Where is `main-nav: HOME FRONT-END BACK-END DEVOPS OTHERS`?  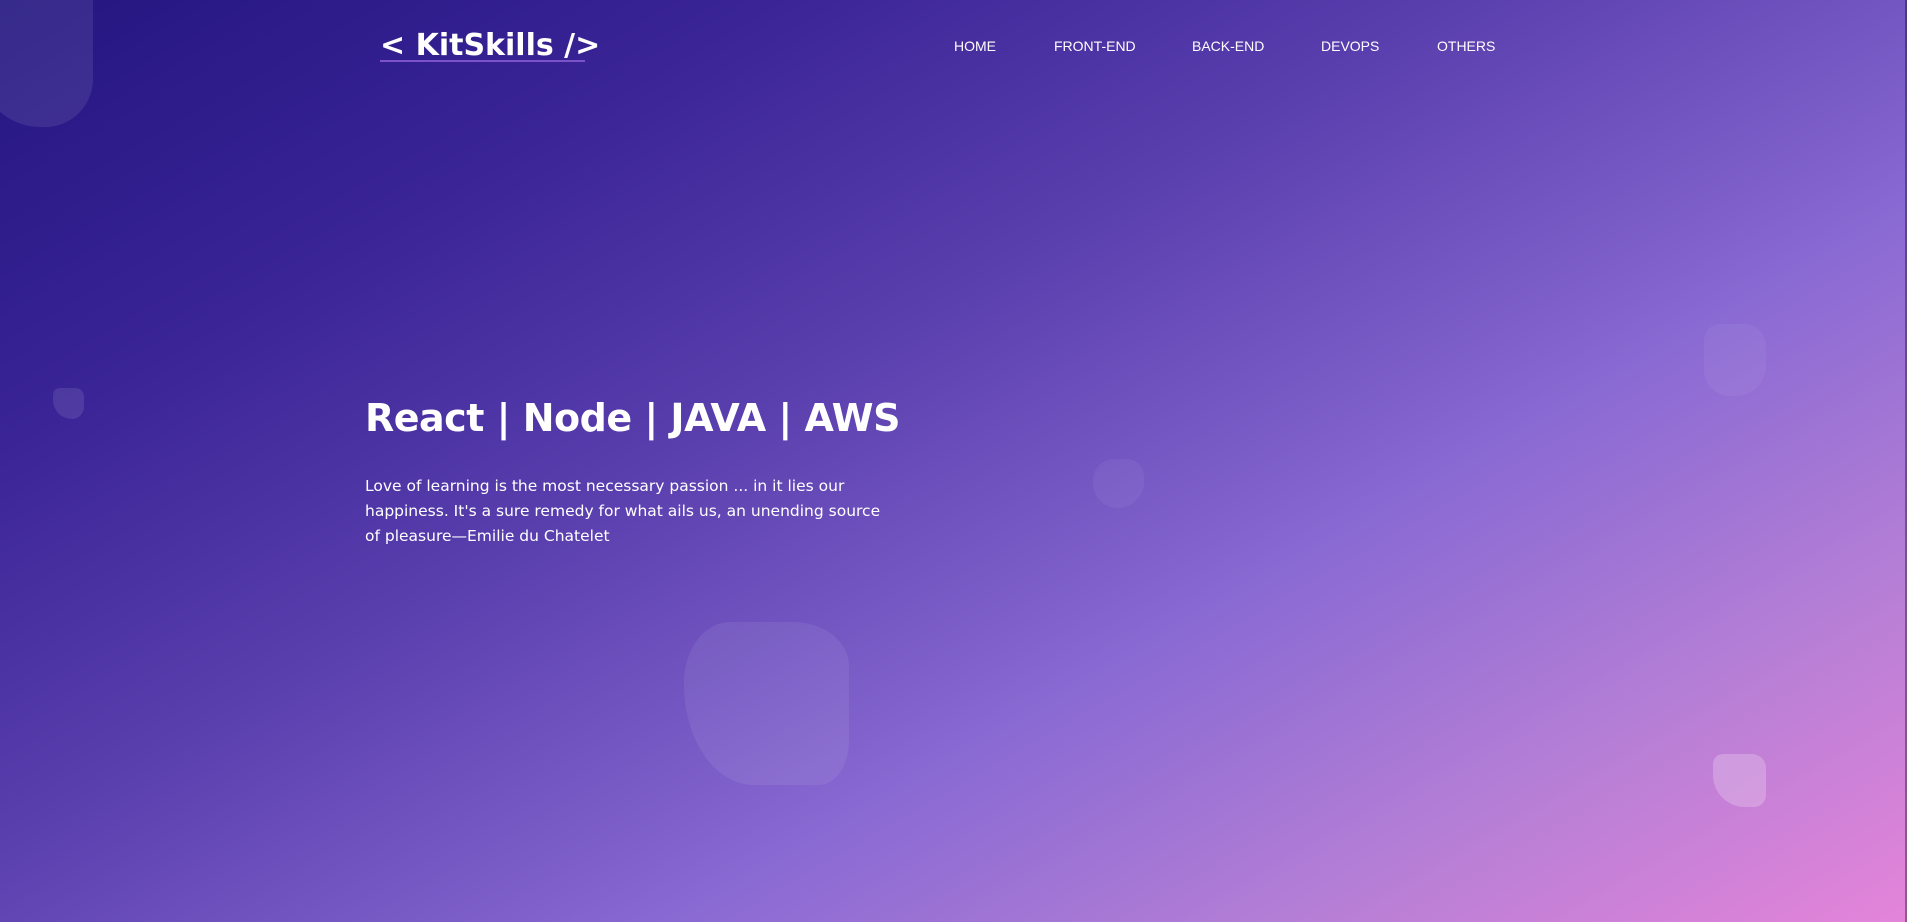 main-nav: HOME FRONT-END BACK-END DEVOPS OTHERS is located at coordinates (953, 46).